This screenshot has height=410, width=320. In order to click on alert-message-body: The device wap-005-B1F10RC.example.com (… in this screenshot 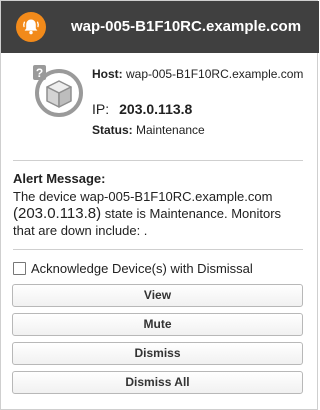, I will do `click(160, 213)`.